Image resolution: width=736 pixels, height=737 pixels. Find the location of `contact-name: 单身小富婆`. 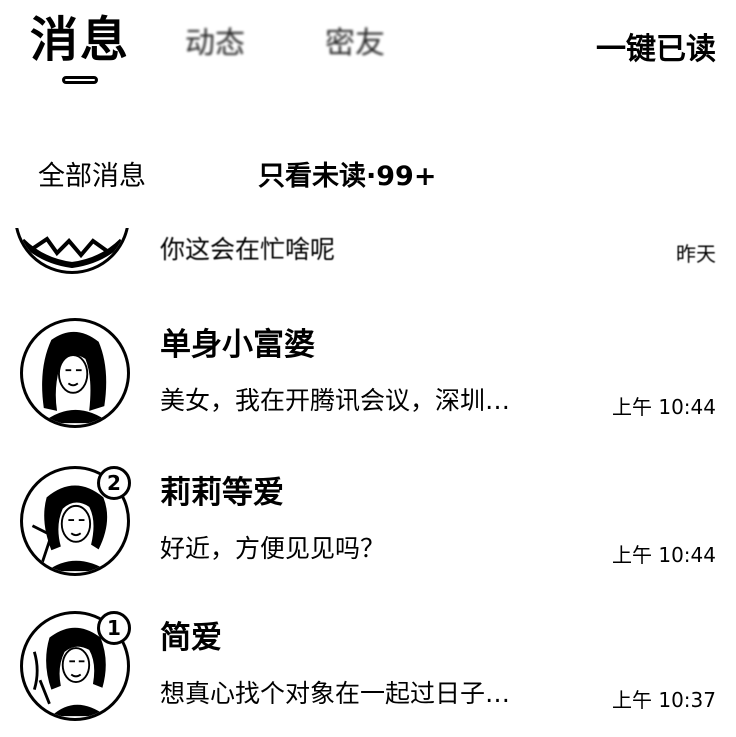

contact-name: 单身小富婆 is located at coordinates (237, 345).